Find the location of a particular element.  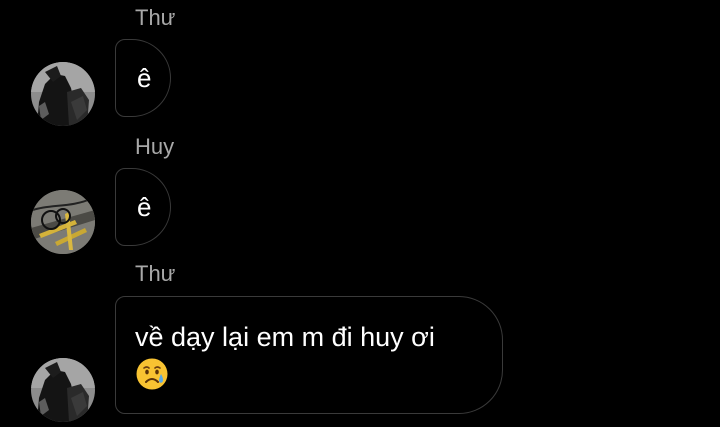

sad-but-relieved-face-emoji is located at coordinates (152, 374).